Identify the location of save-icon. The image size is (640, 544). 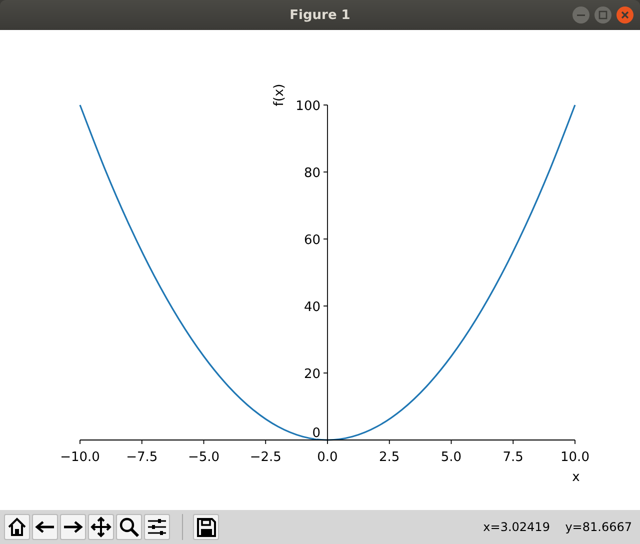
(206, 527).